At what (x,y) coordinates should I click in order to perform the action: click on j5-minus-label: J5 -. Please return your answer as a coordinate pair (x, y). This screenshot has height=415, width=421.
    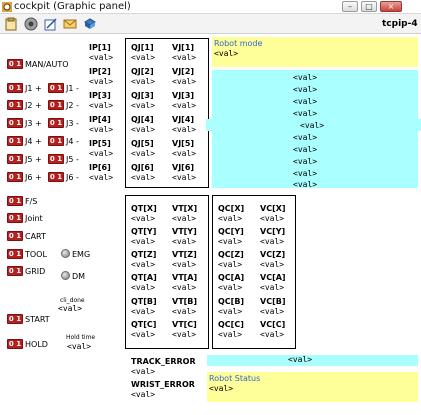
    Looking at the image, I should click on (72, 159).